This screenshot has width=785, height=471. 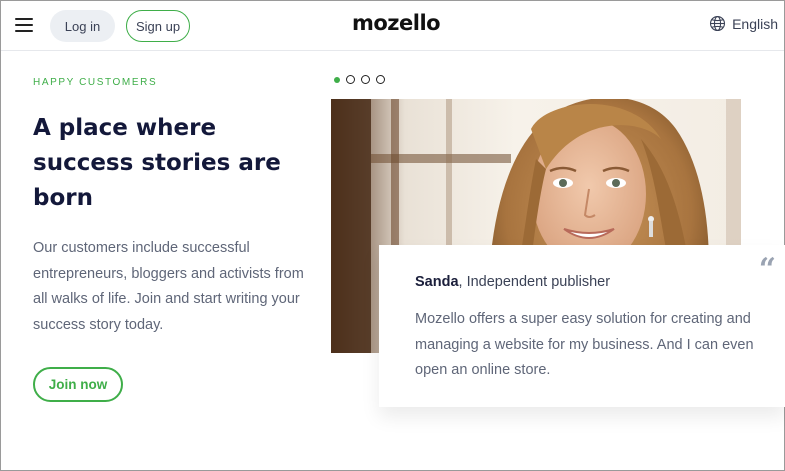 I want to click on language-selector: English, so click(x=743, y=23).